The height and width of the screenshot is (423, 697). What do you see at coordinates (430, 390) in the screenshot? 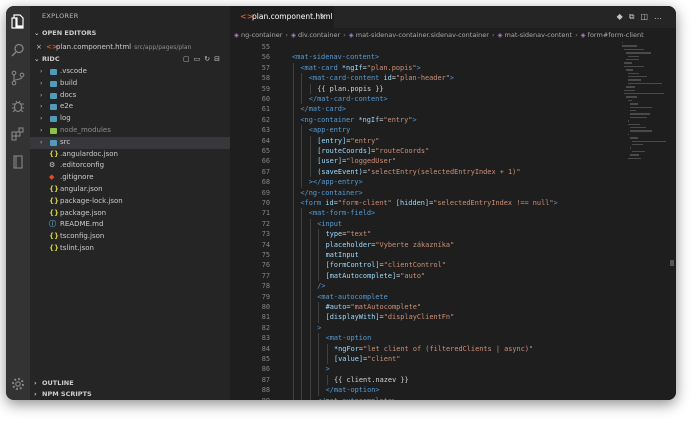
I see `code-line: 88 </mat-option>` at bounding box center [430, 390].